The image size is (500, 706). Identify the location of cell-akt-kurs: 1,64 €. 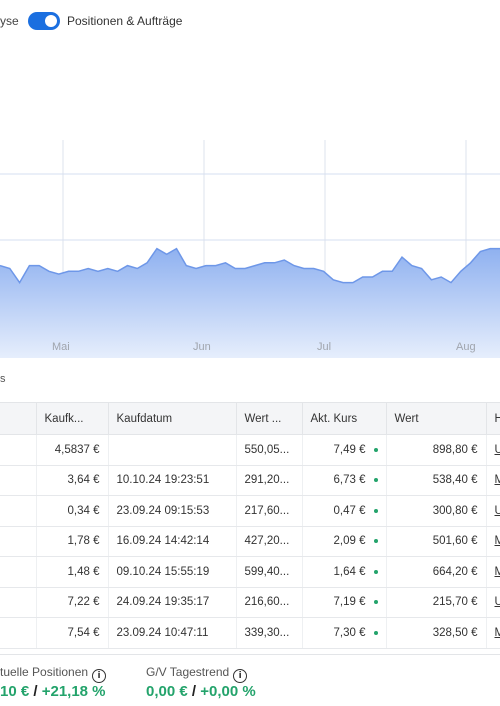
(344, 572).